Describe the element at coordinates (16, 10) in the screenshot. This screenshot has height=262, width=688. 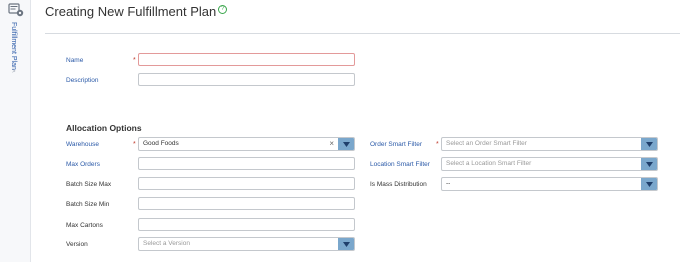
I see `fulfillment-plan-icon` at that location.